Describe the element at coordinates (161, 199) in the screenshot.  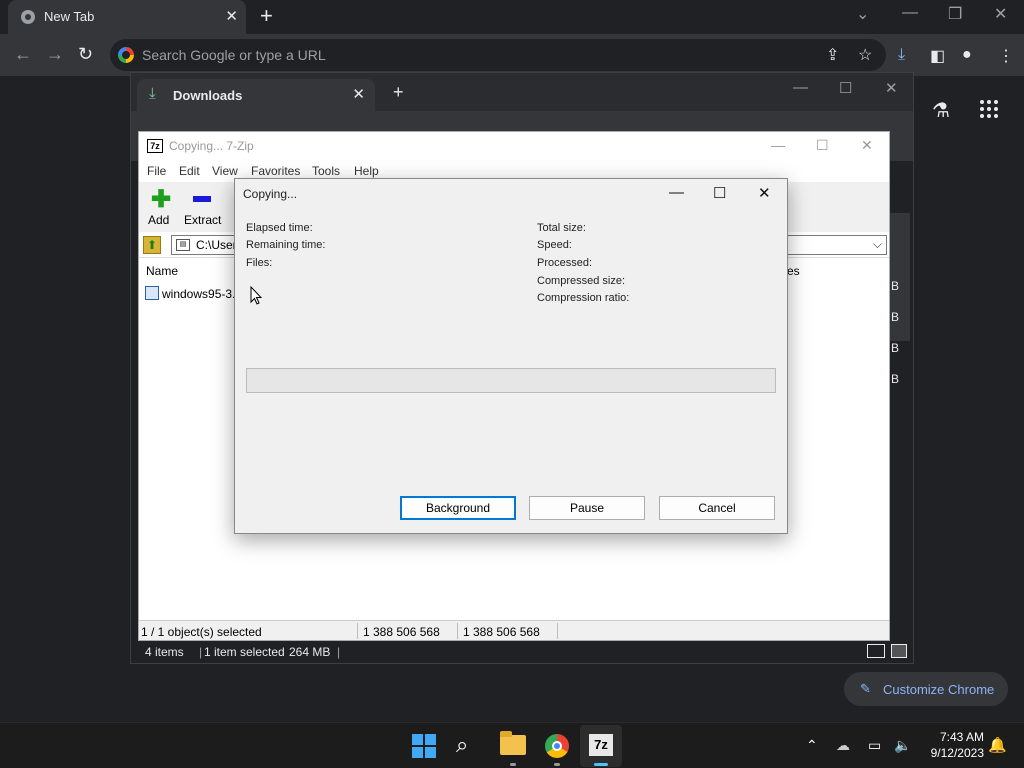
I see `plus-icon: ✚` at that location.